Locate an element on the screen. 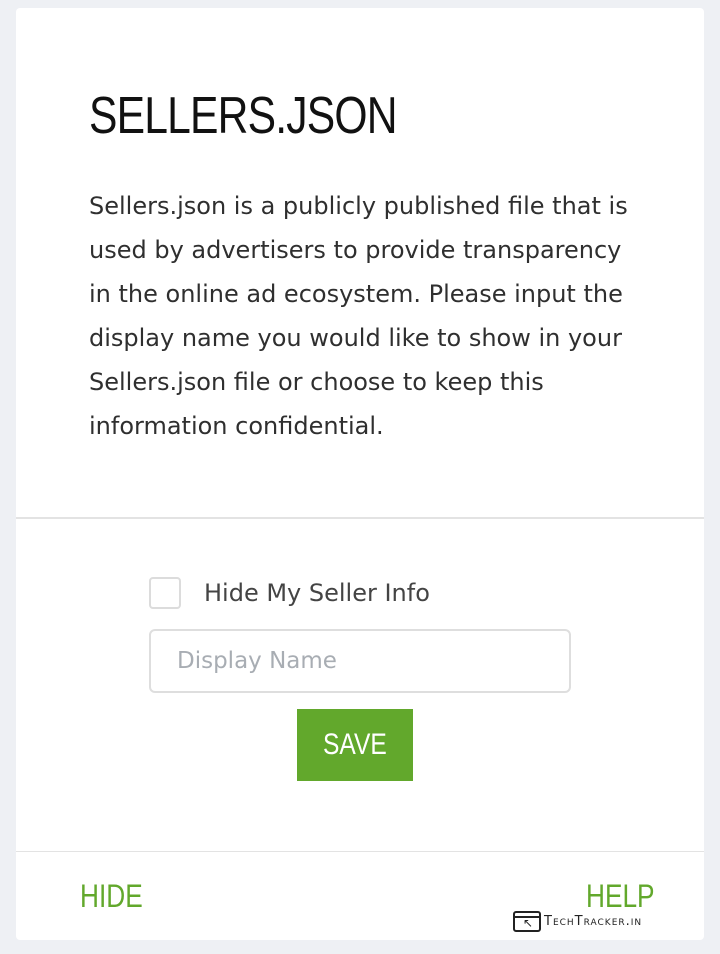 This screenshot has height=954, width=720. hide-seller-info-label: Hide My Seller Info is located at coordinates (317, 593).